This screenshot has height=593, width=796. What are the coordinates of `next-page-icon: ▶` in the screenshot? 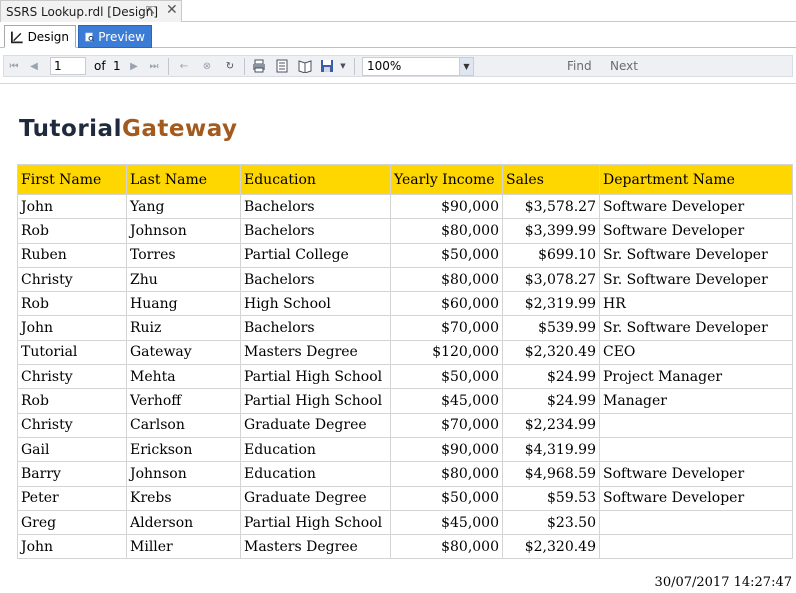 It's located at (134, 66).